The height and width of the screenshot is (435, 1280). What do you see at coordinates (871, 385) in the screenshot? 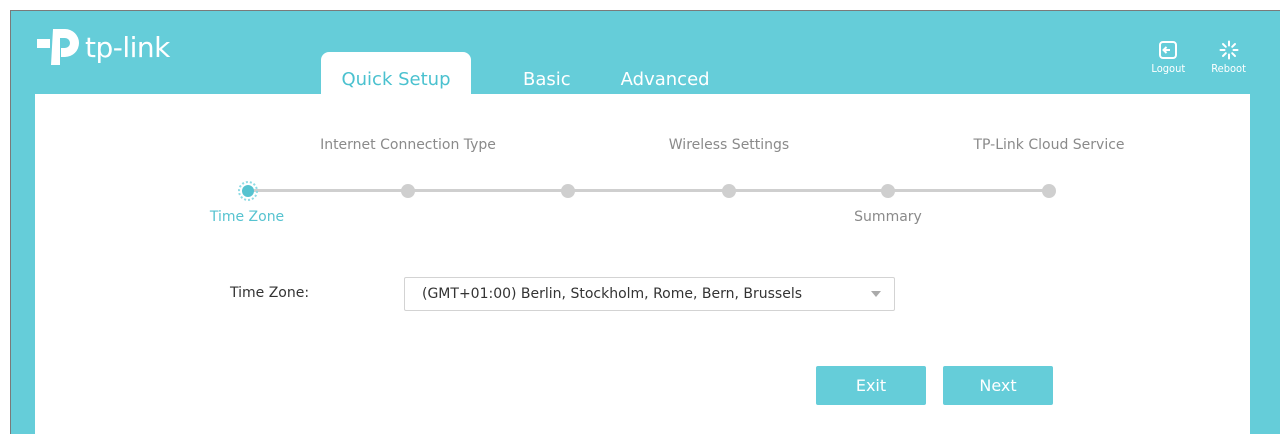
I see `exit-button: Exit` at bounding box center [871, 385].